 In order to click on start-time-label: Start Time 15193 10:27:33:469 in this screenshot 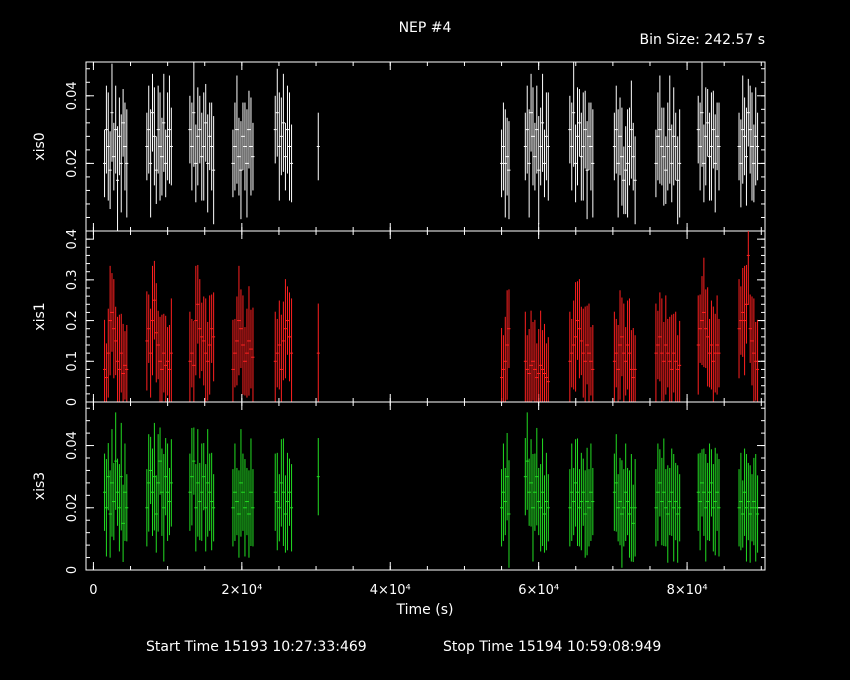, I will do `click(256, 647)`.